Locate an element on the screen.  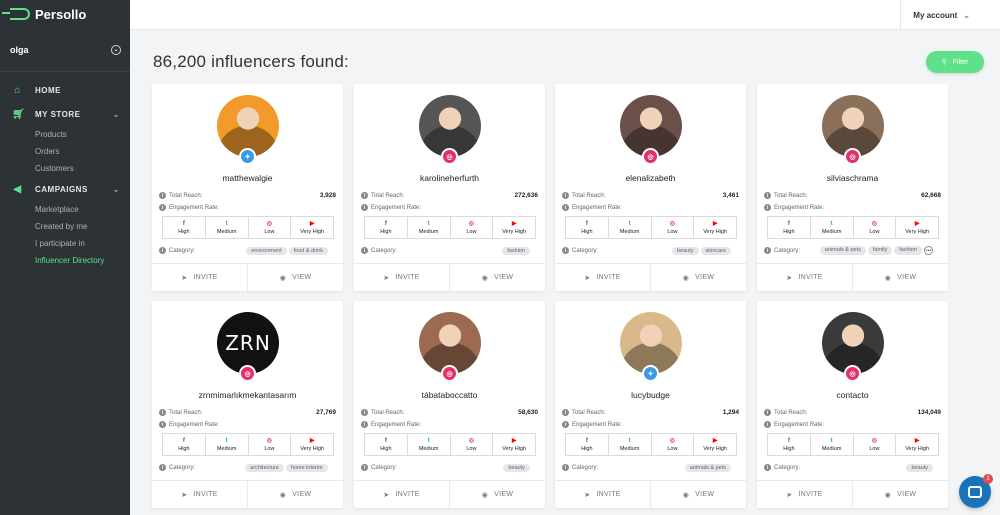
nav-home: ⌂ HOME is located at coordinates (65, 90).